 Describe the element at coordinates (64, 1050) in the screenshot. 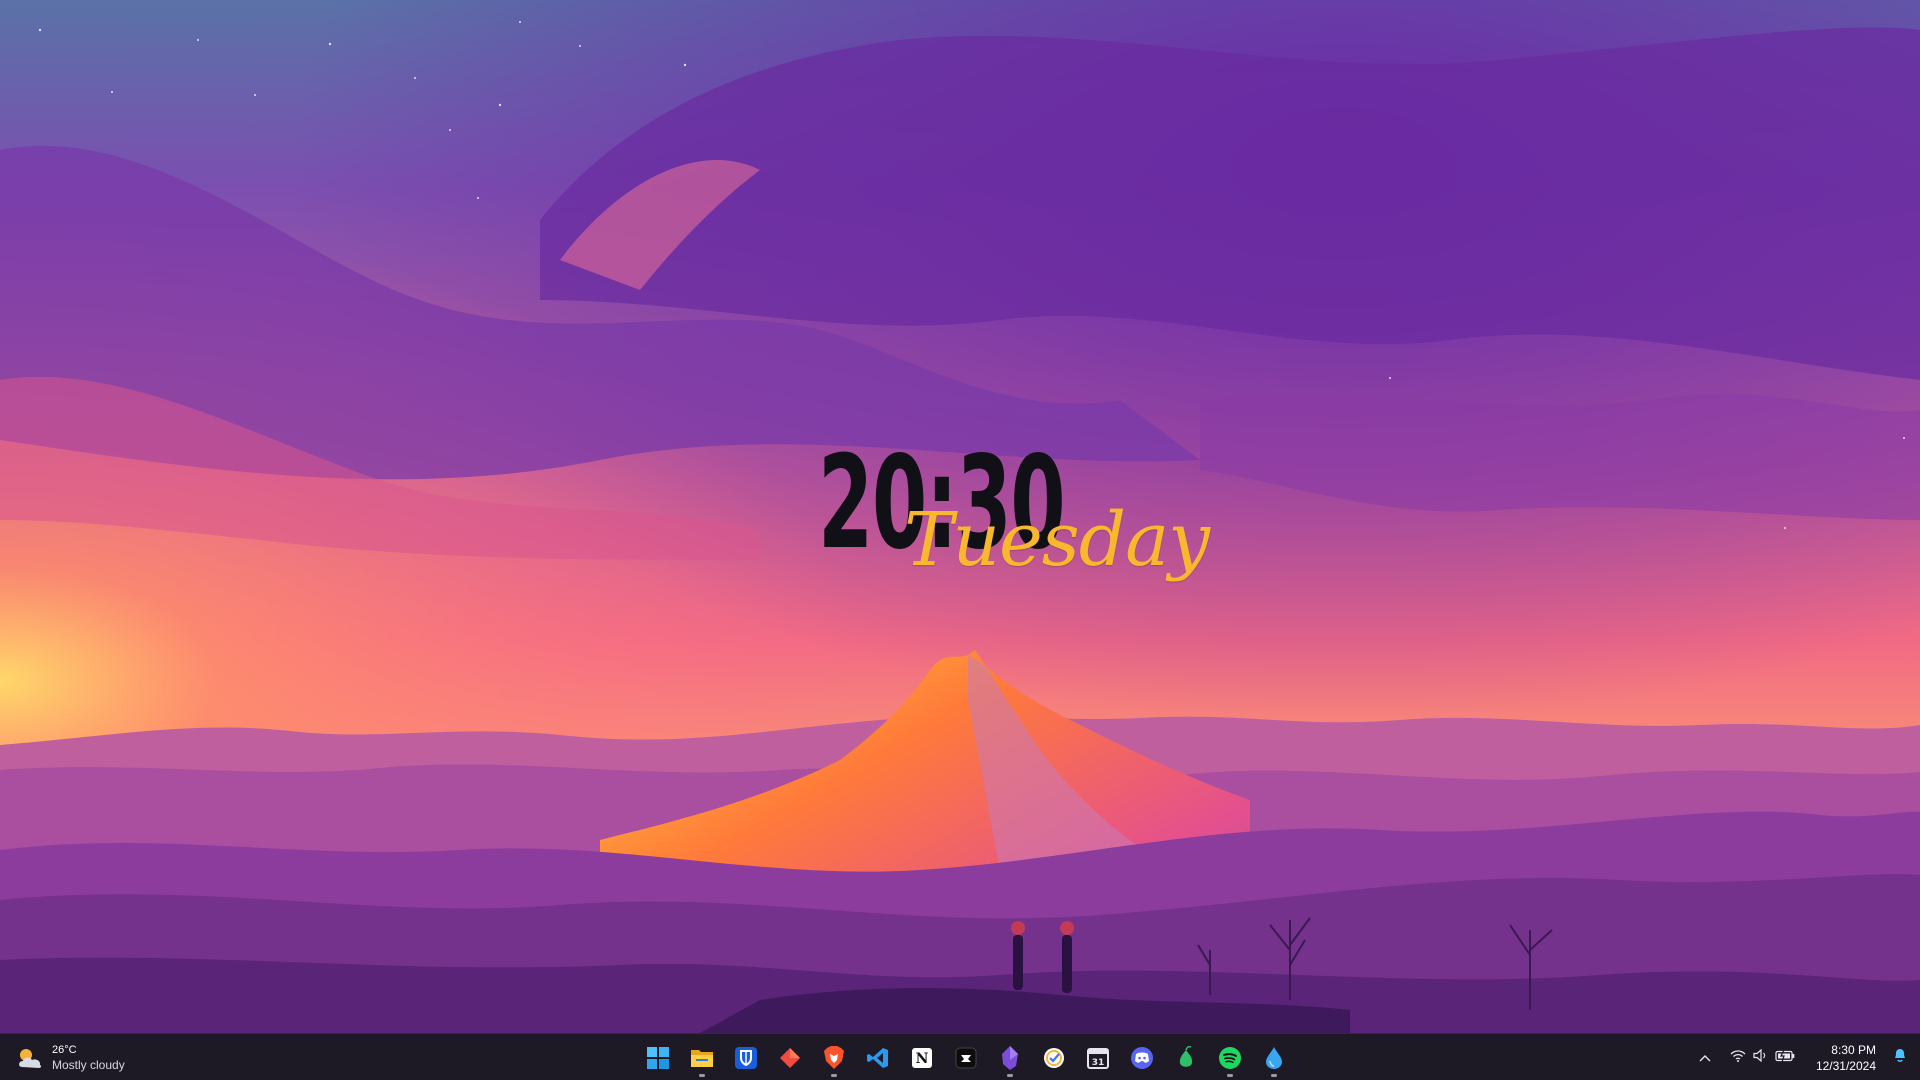

I see `weather-temperature: 26°C` at that location.